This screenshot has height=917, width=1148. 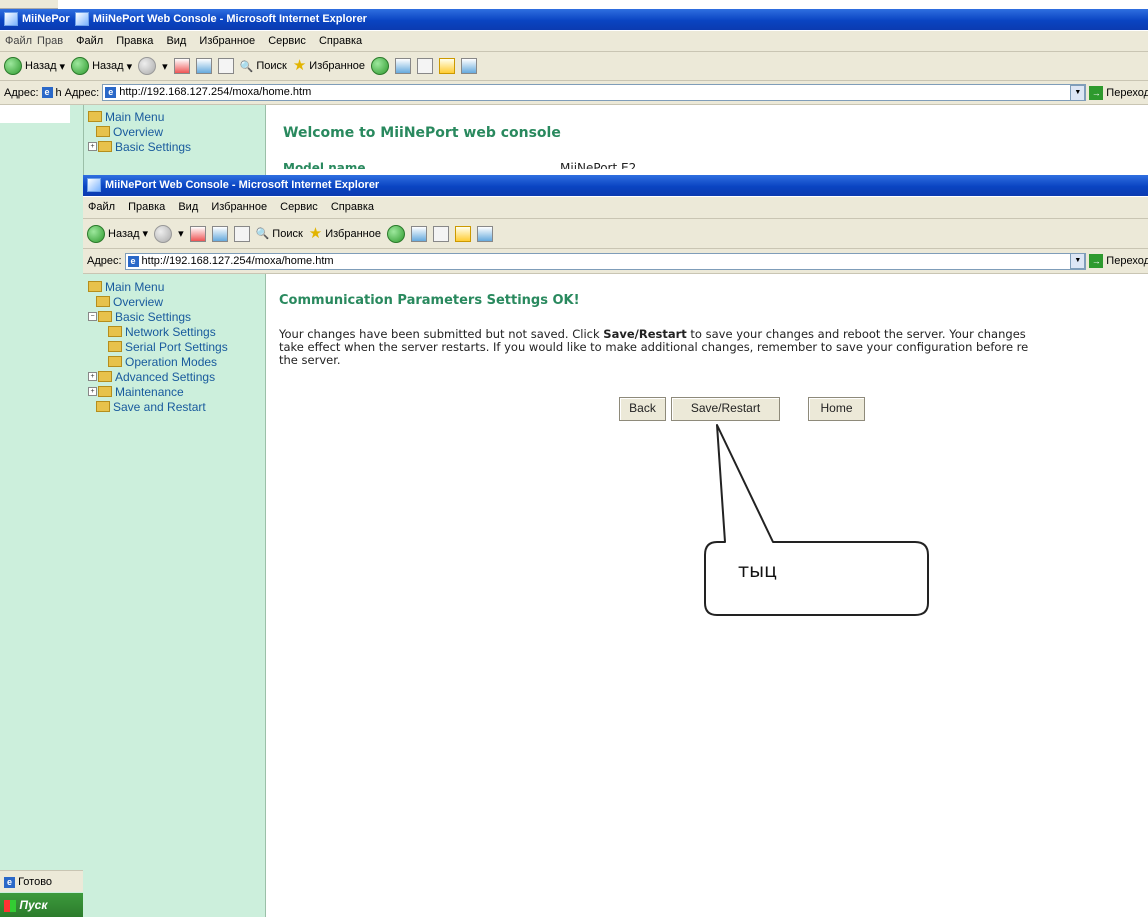 What do you see at coordinates (158, 362) in the screenshot?
I see `tree-operation-modes: Operation Modes` at bounding box center [158, 362].